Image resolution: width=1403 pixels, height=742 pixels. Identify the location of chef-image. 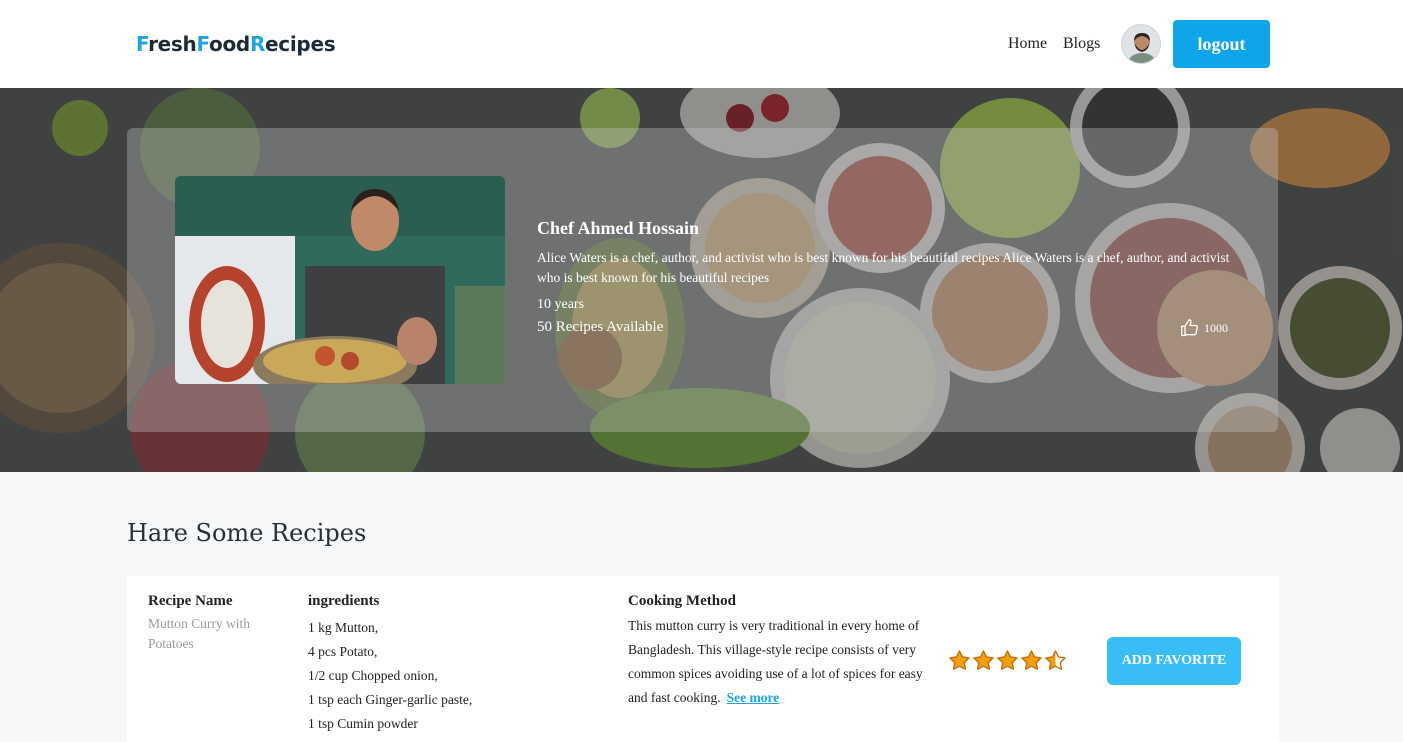
(340, 280).